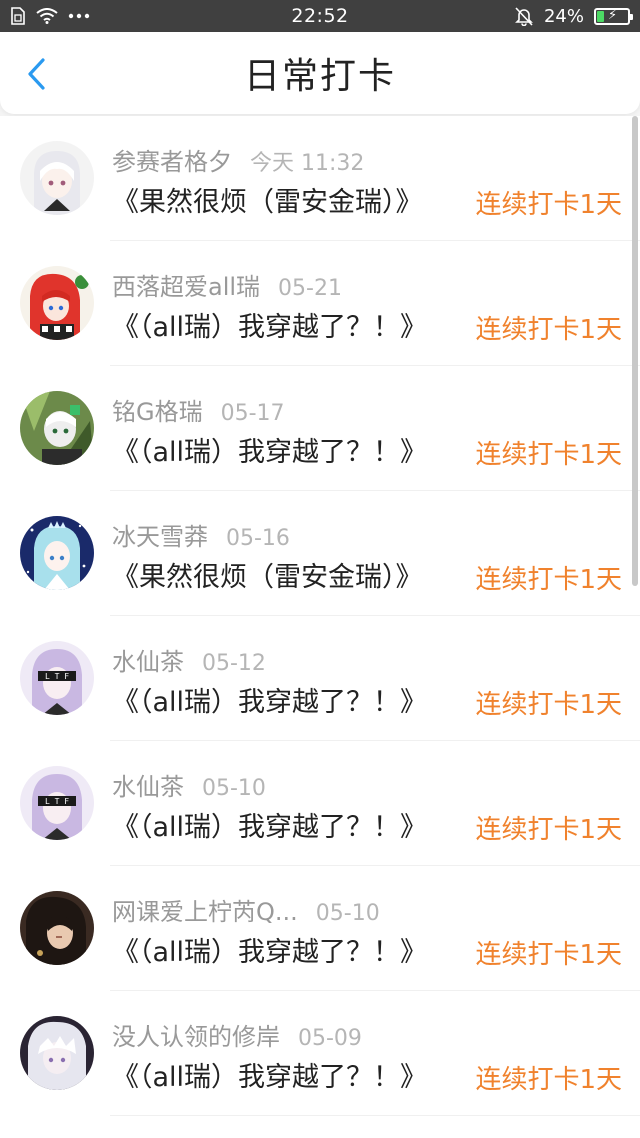 The width and height of the screenshot is (640, 1138). Describe the element at coordinates (238, 159) in the screenshot. I see `item-meta: 参赛者格夕 今天 11:32` at that location.